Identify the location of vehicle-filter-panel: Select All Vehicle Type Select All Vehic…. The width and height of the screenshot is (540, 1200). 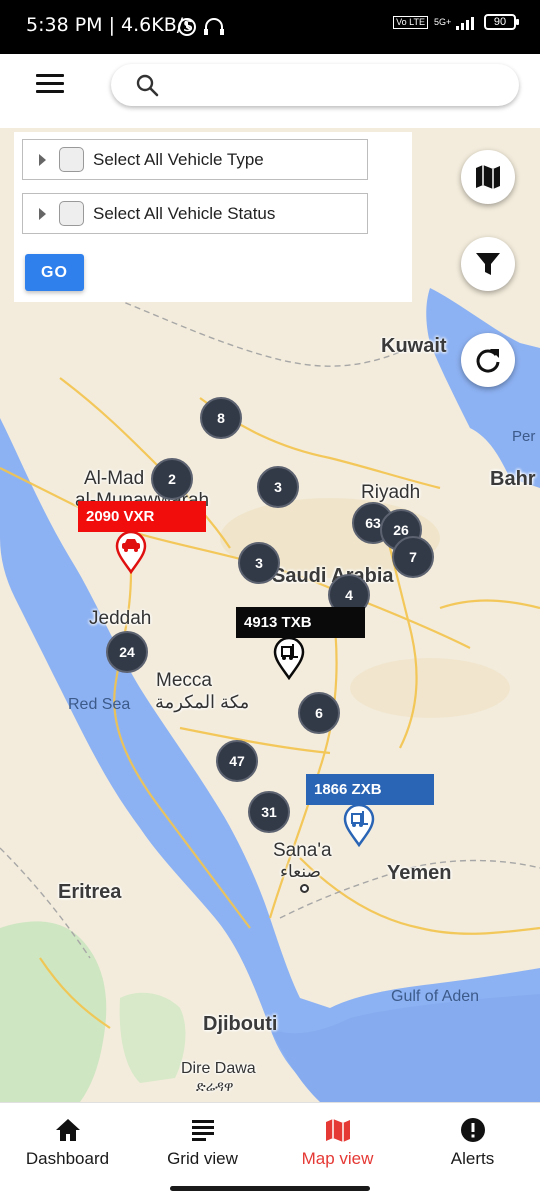
(213, 217).